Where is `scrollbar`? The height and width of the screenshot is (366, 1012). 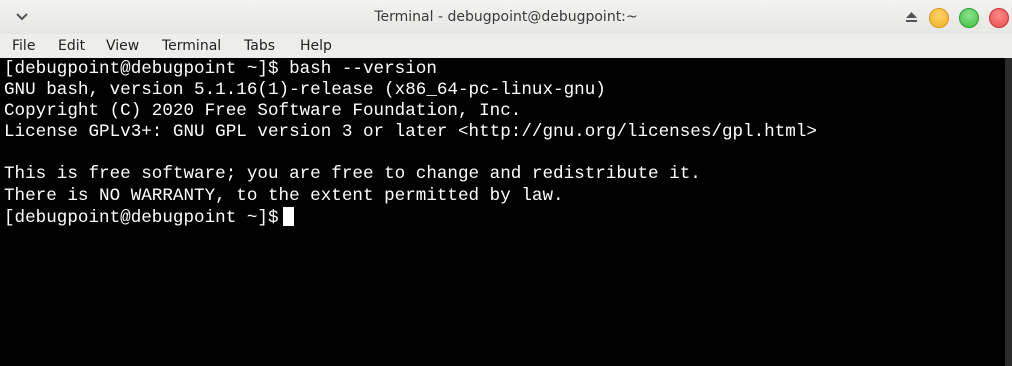
scrollbar is located at coordinates (1008, 212).